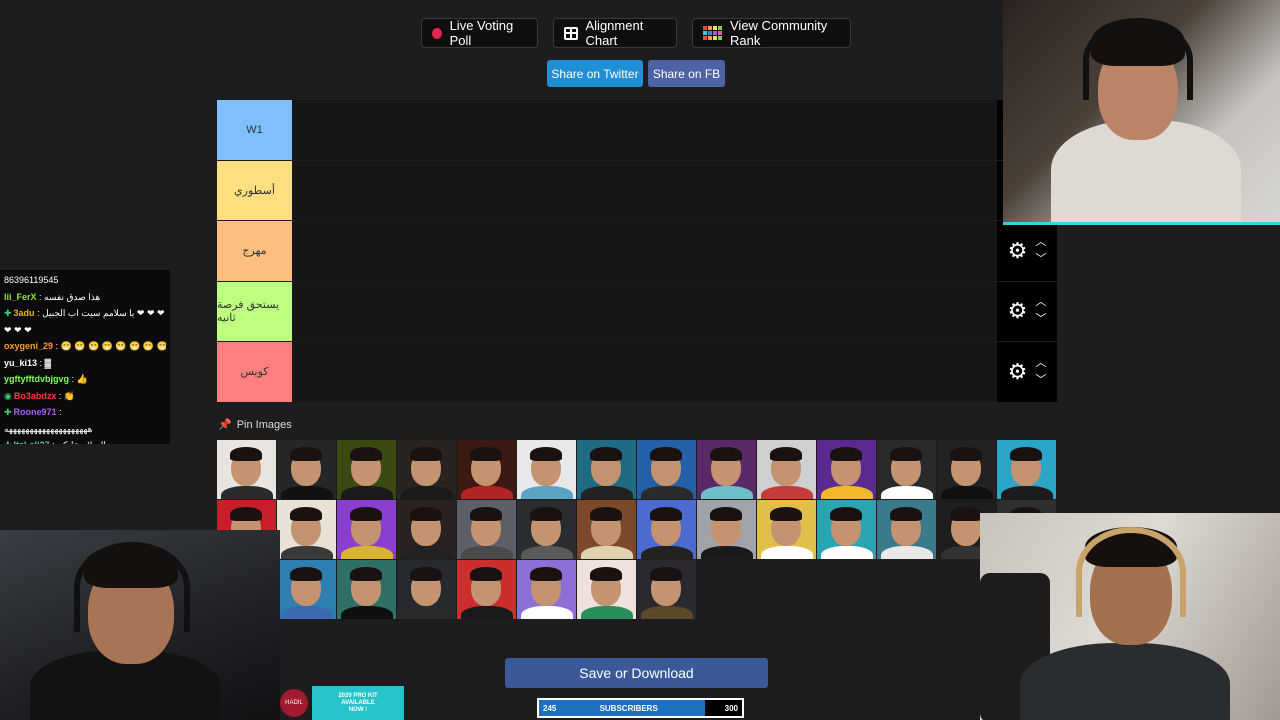  I want to click on chat-text: ❤ ❤ ❤, so click(18, 329).